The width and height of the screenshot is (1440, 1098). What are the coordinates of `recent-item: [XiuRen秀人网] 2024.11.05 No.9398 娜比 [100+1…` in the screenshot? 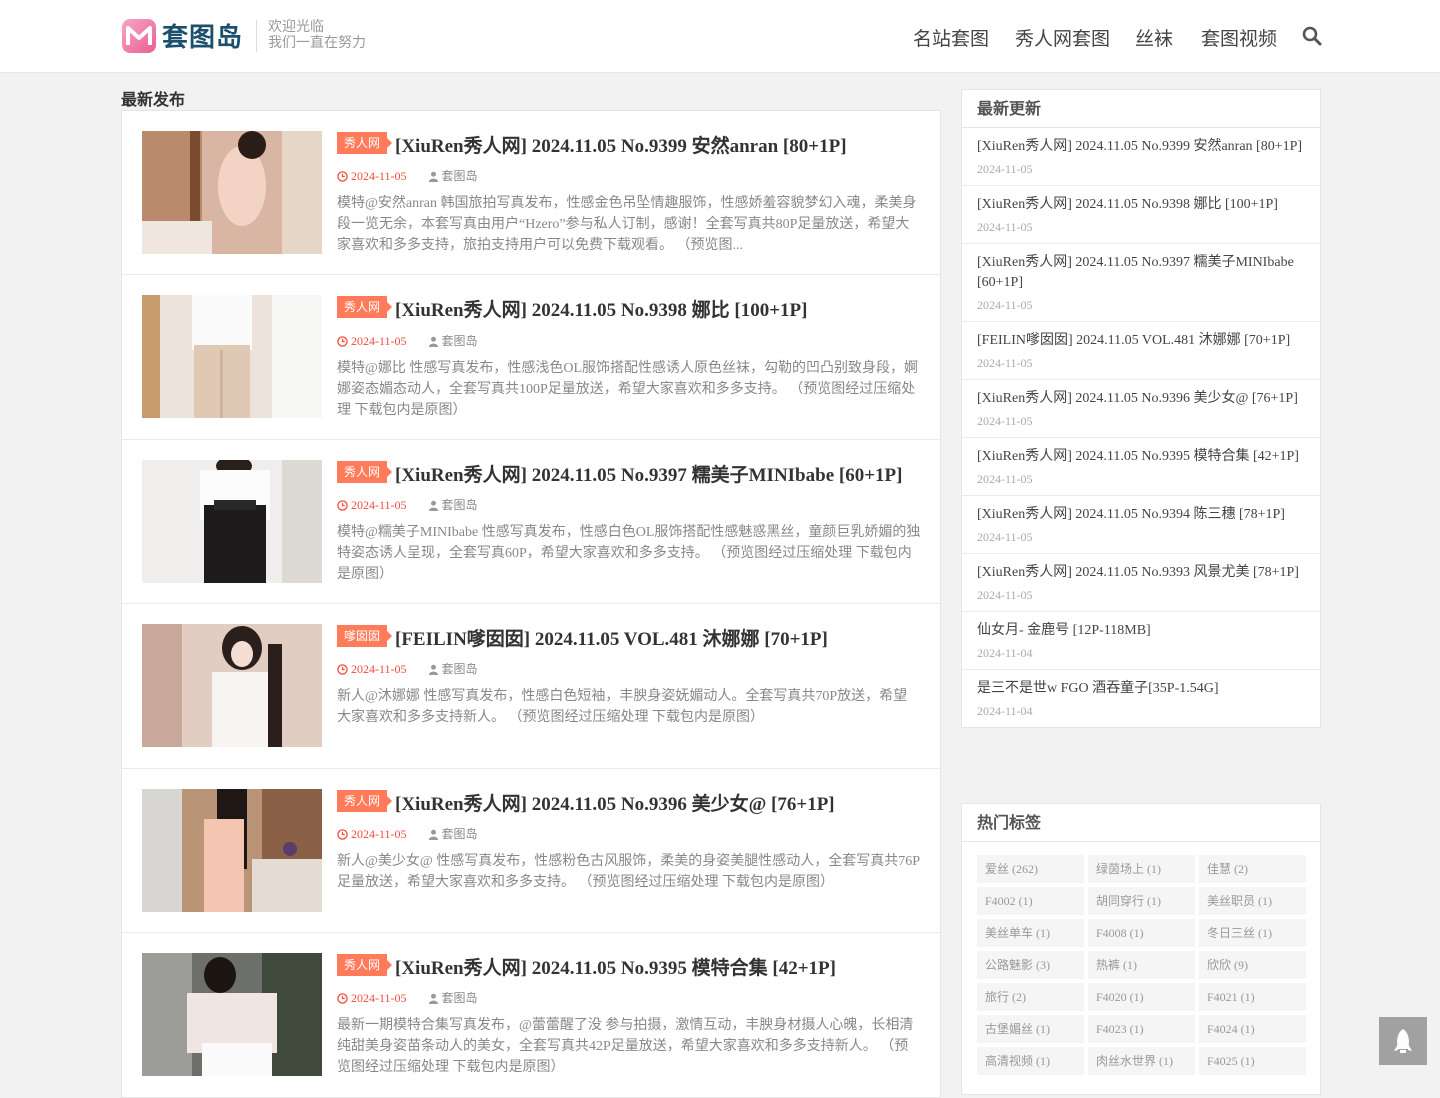 It's located at (1141, 215).